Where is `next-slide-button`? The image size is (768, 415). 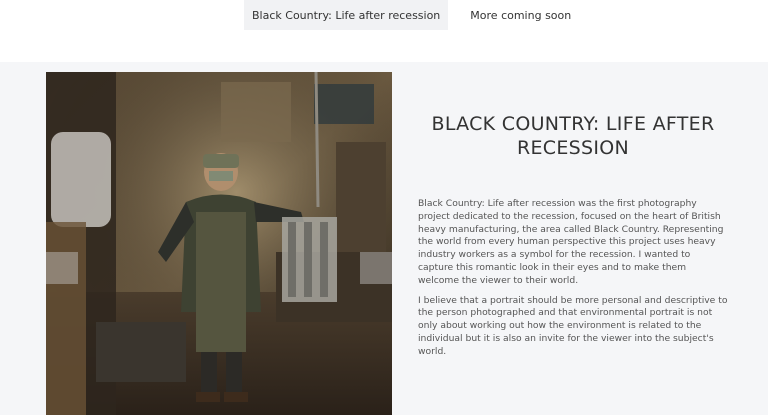 next-slide-button is located at coordinates (376, 268).